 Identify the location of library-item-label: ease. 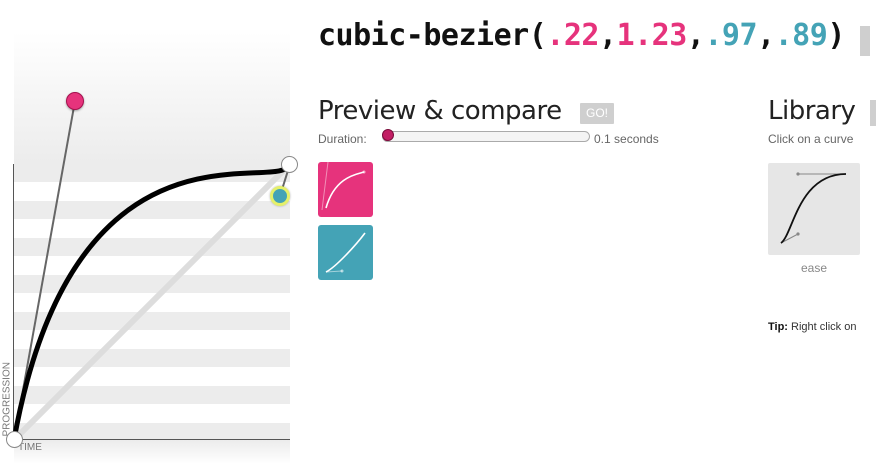
(814, 268).